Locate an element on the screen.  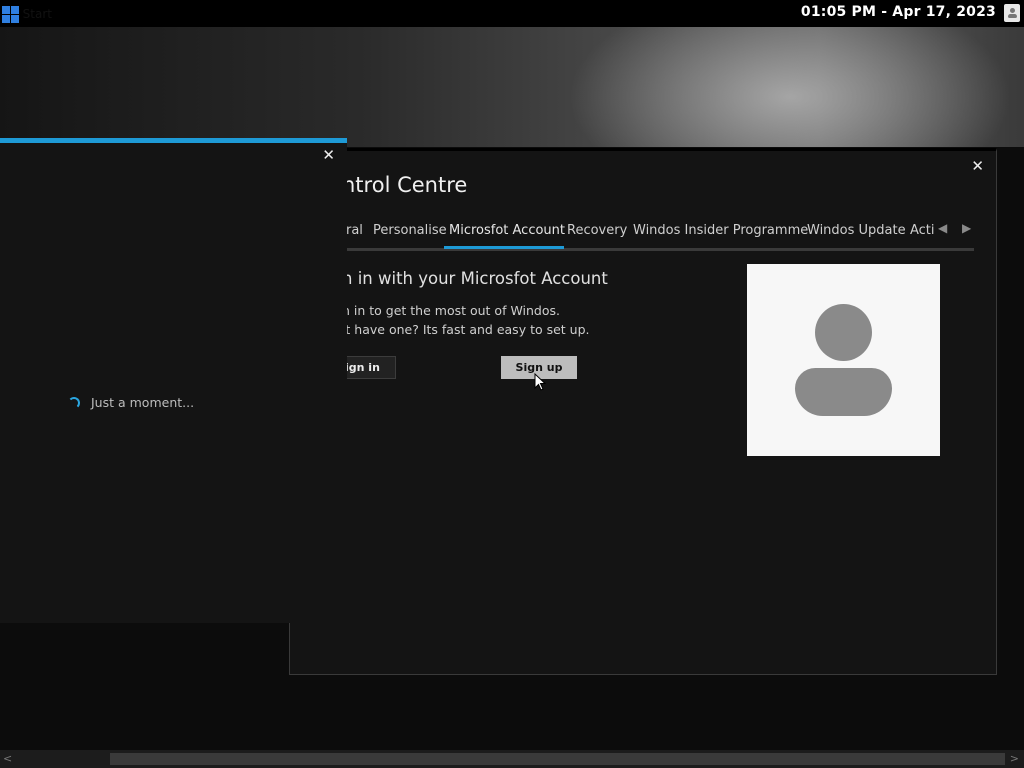
taskbar: Start 01:05 PM - Apr 17, 2023 is located at coordinates (512, 13).